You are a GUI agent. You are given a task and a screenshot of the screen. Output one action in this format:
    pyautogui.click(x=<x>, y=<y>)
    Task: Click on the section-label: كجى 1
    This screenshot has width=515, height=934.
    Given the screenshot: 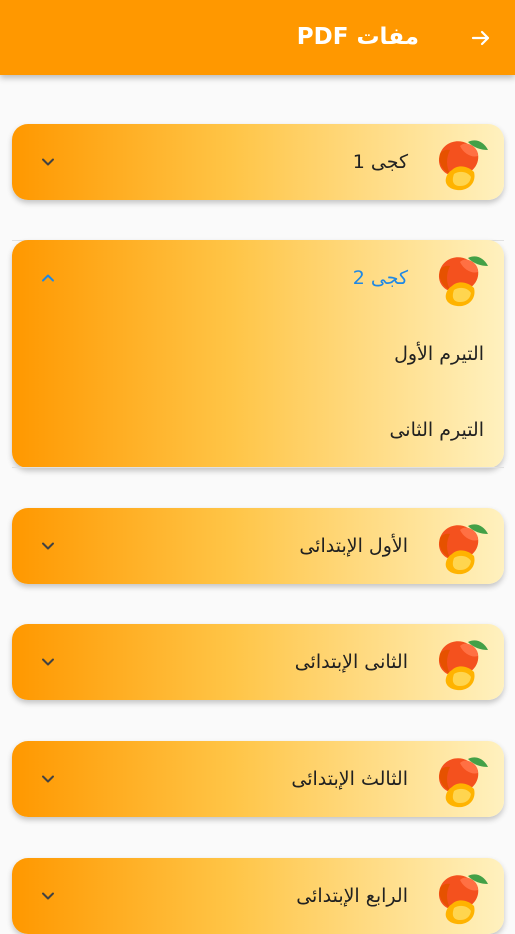 What is the action you would take?
    pyautogui.click(x=380, y=162)
    